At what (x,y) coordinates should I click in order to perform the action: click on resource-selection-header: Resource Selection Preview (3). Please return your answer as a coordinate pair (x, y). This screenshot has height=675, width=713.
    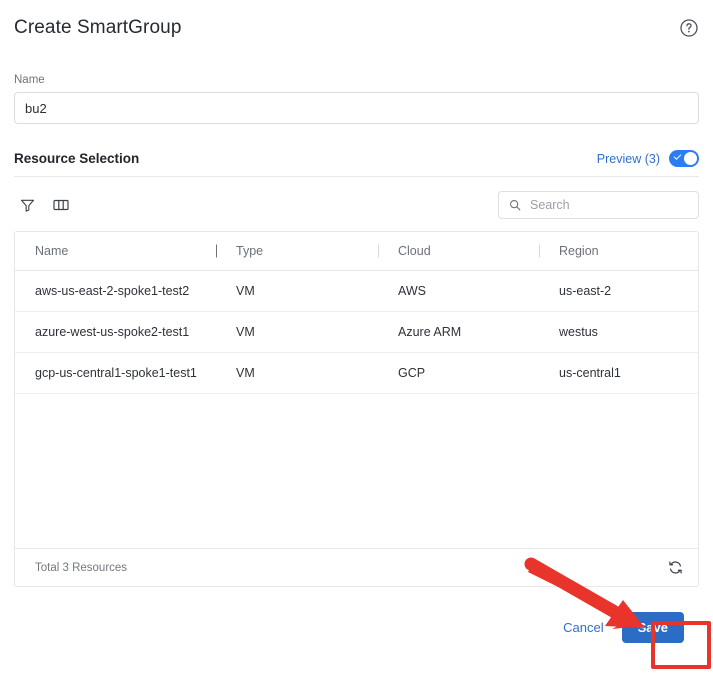
    Looking at the image, I should click on (356, 163).